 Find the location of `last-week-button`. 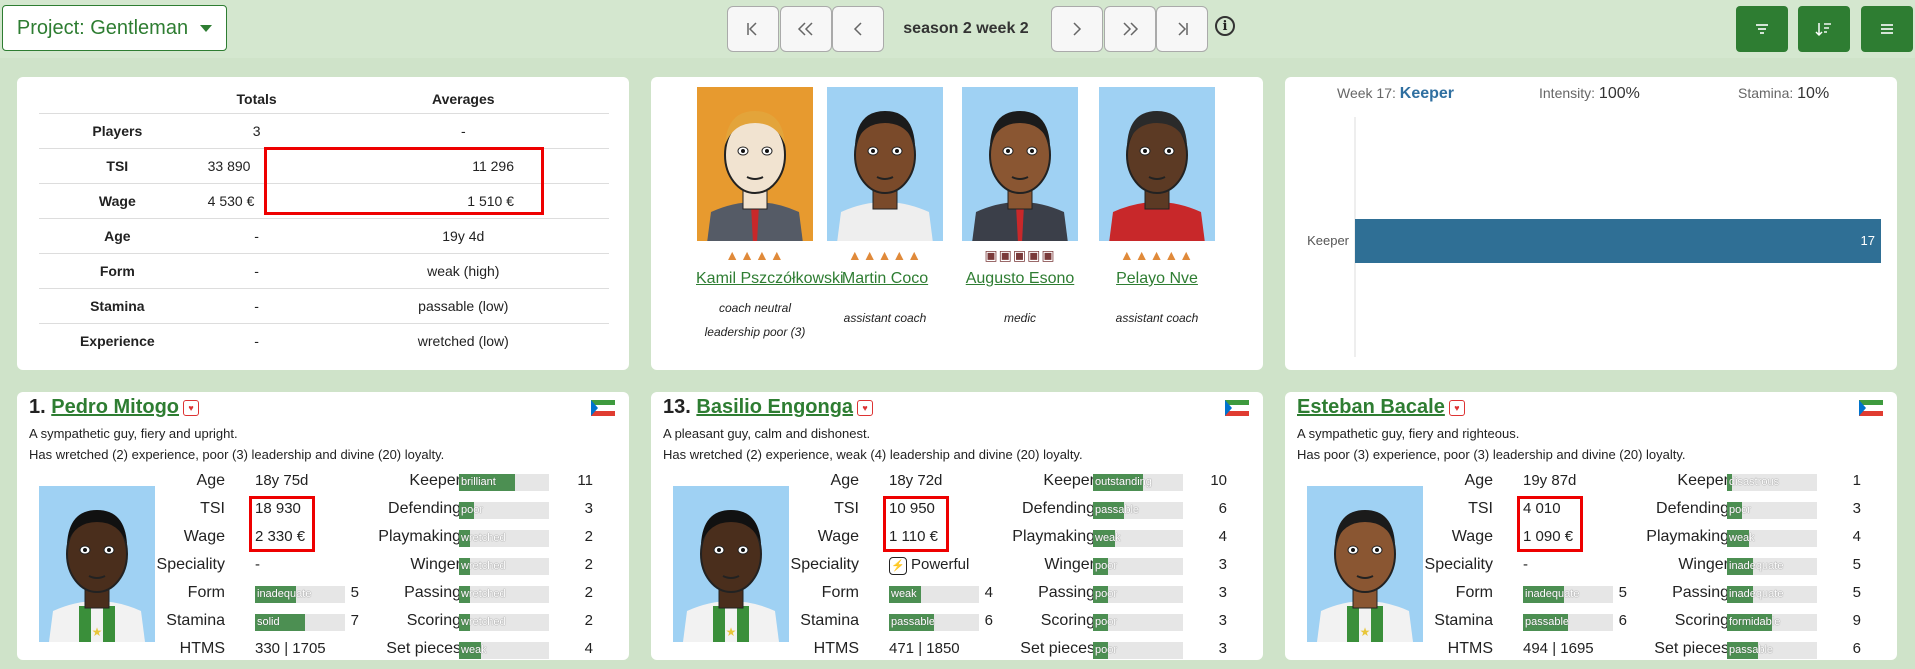

last-week-button is located at coordinates (1182, 29).